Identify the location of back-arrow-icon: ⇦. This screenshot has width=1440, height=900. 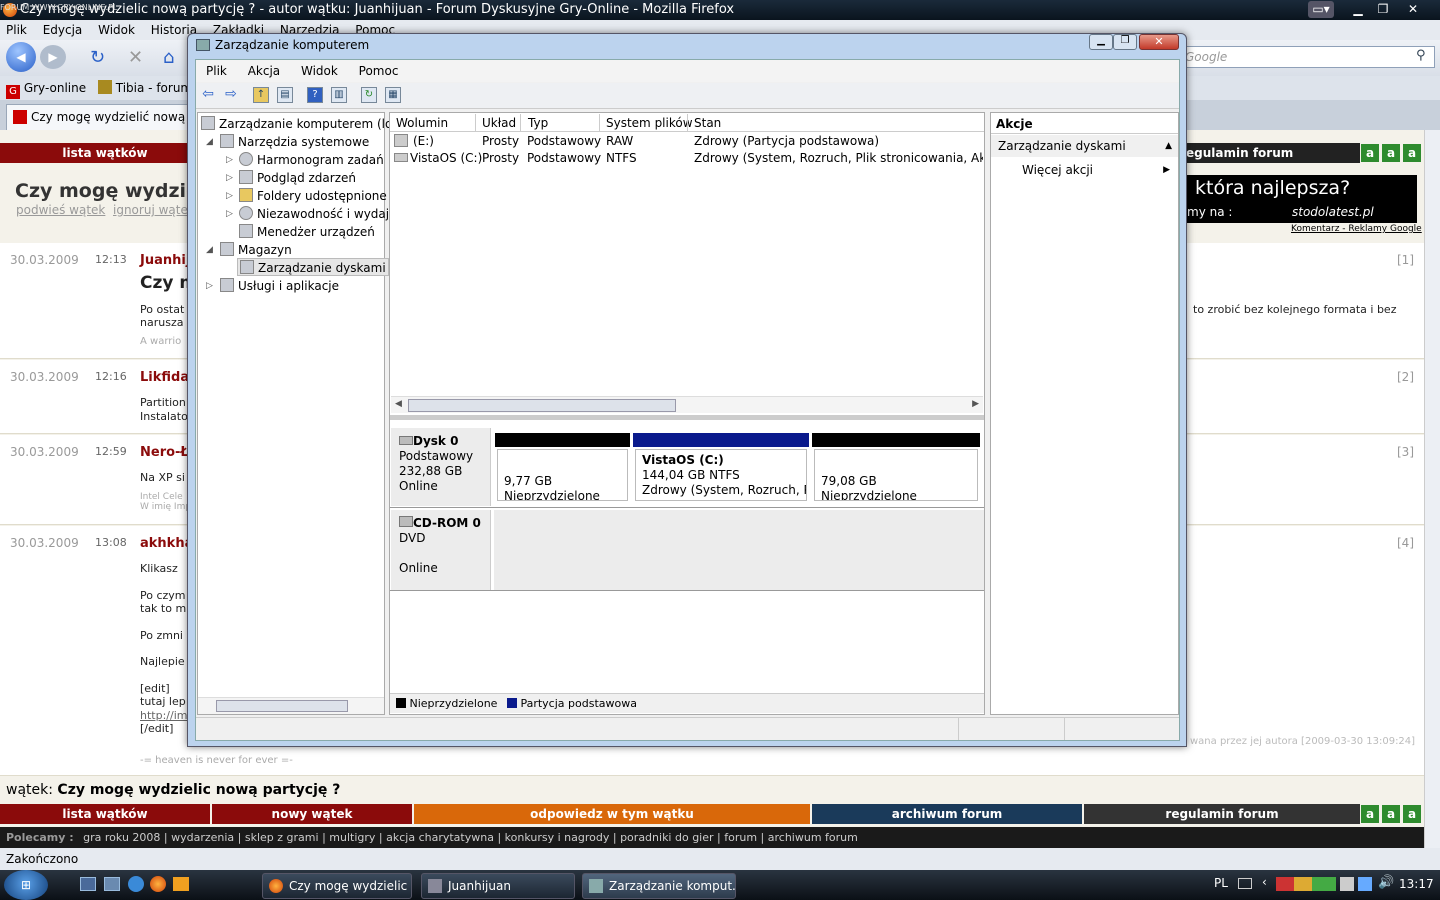
(208, 95).